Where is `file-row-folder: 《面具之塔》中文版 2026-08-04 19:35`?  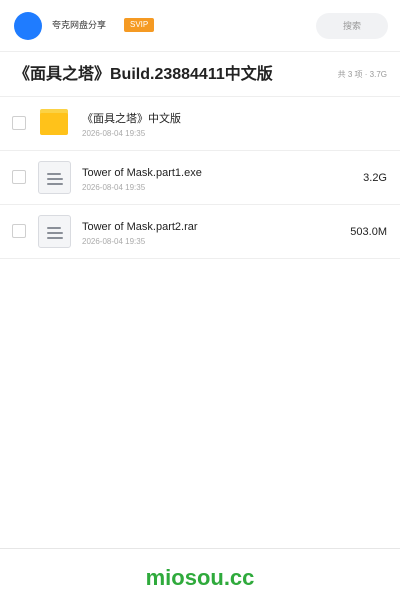 file-row-folder: 《面具之塔》中文版 2026-08-04 19:35 is located at coordinates (200, 124).